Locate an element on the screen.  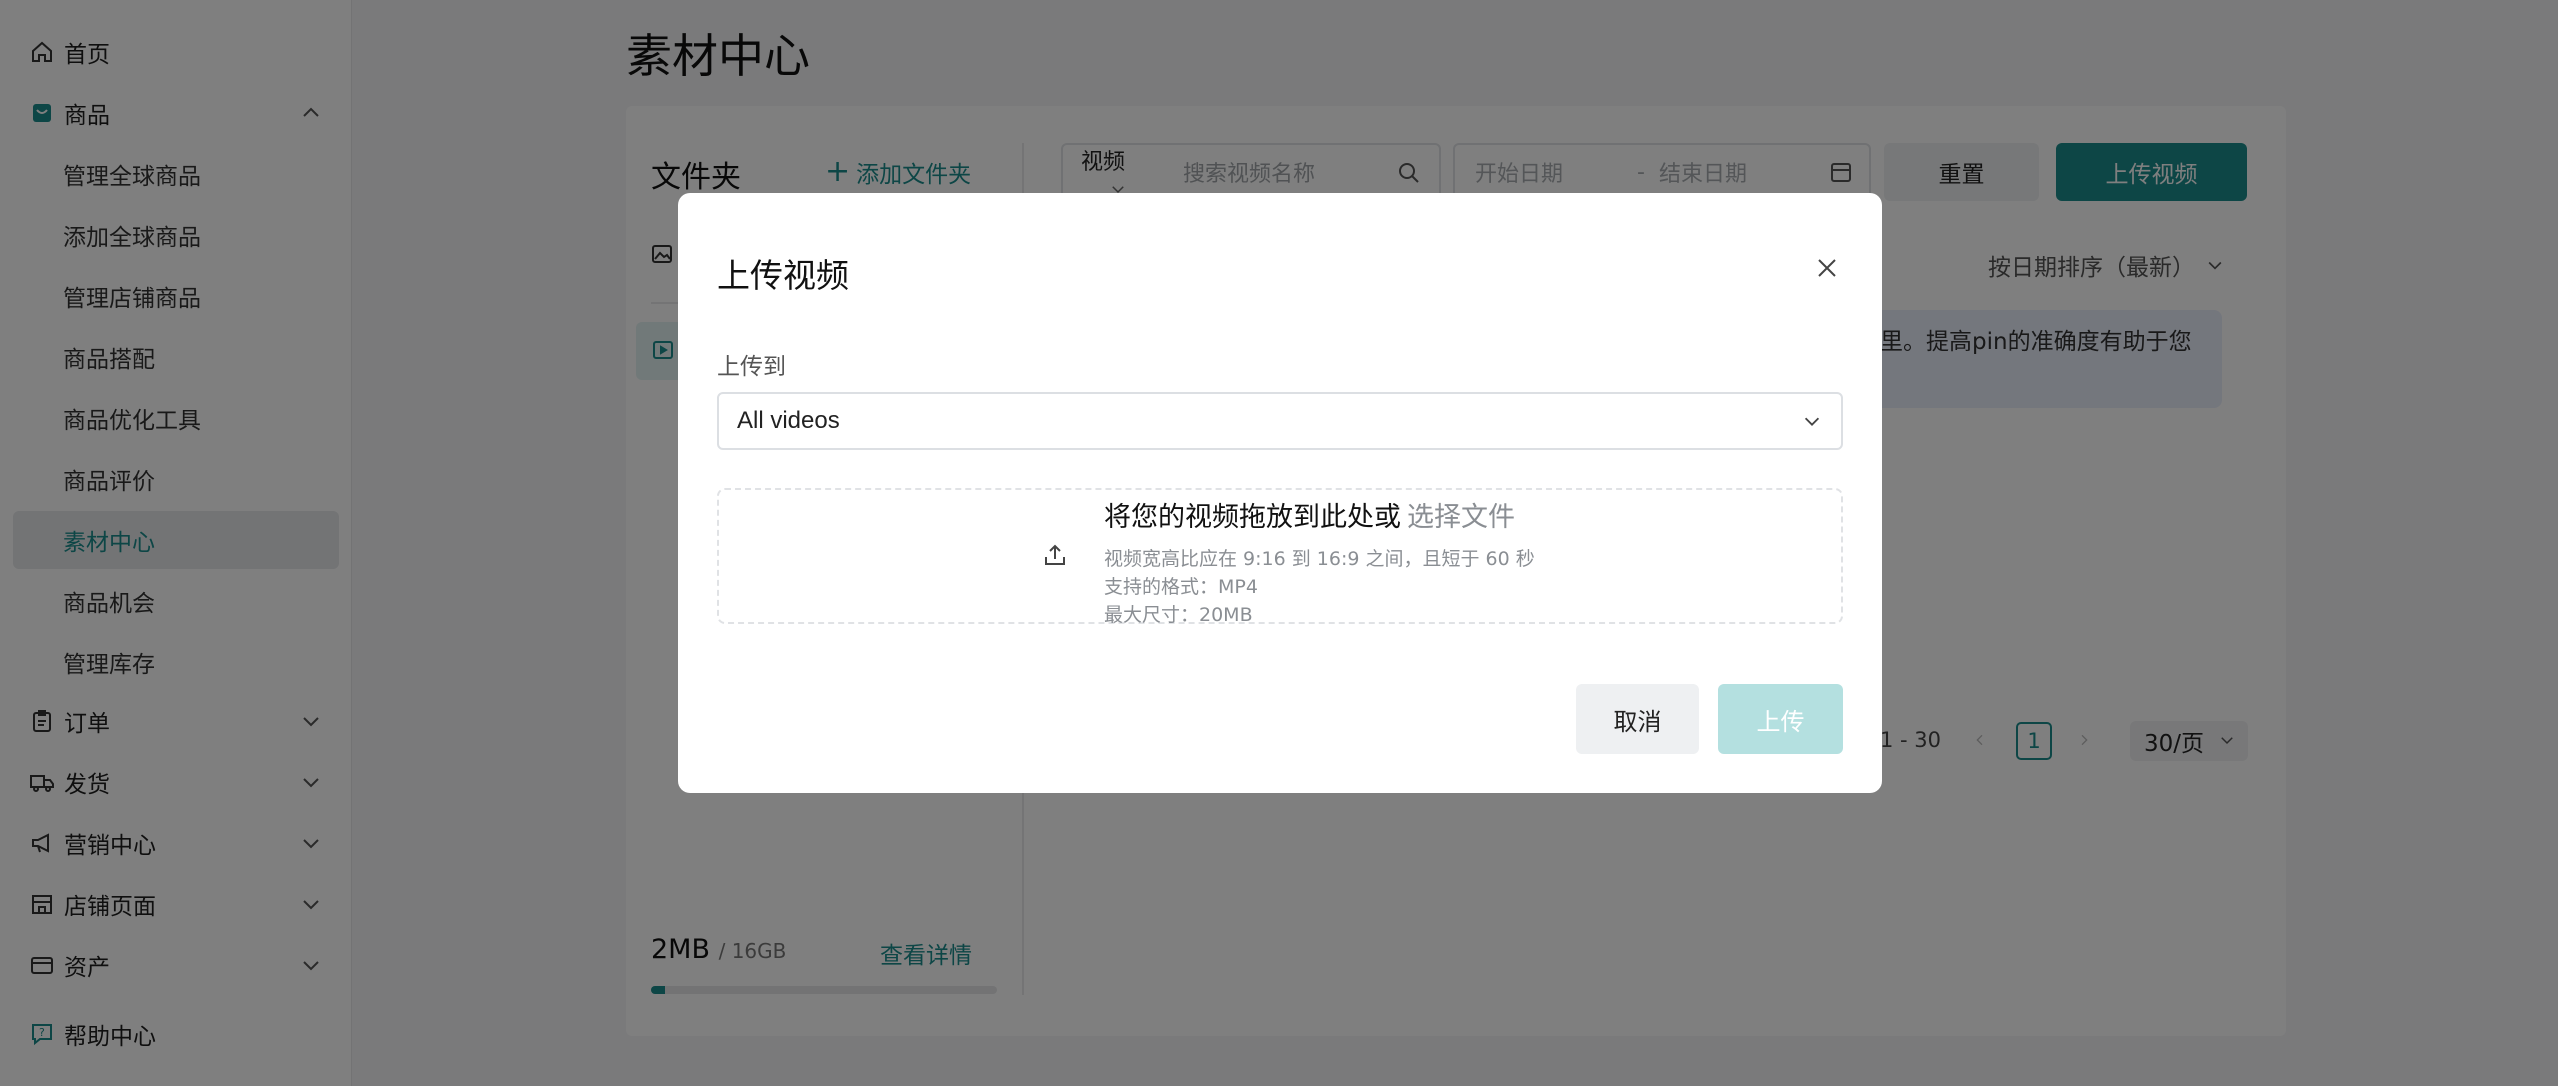
close-icon is located at coordinates (1827, 268).